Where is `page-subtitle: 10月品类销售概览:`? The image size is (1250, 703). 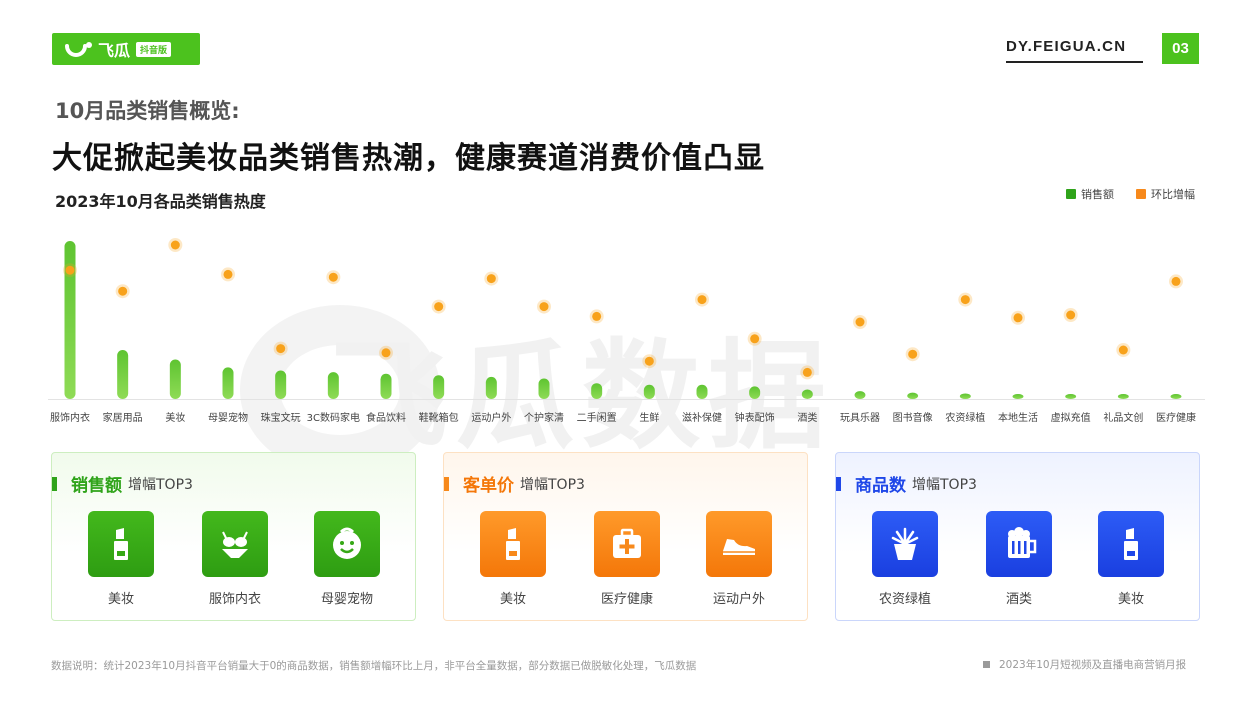
page-subtitle: 10月品类销售概览: is located at coordinates (147, 111).